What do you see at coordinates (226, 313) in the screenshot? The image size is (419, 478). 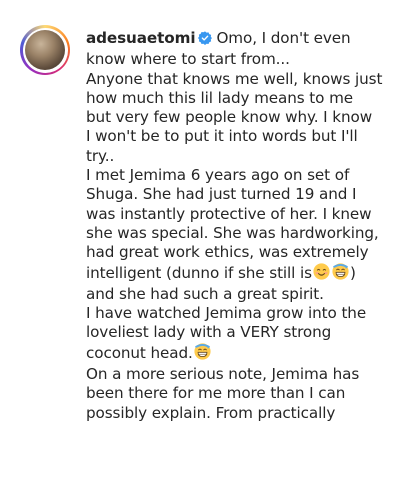 I see `caption-line: I have watched Jemima grow into the` at bounding box center [226, 313].